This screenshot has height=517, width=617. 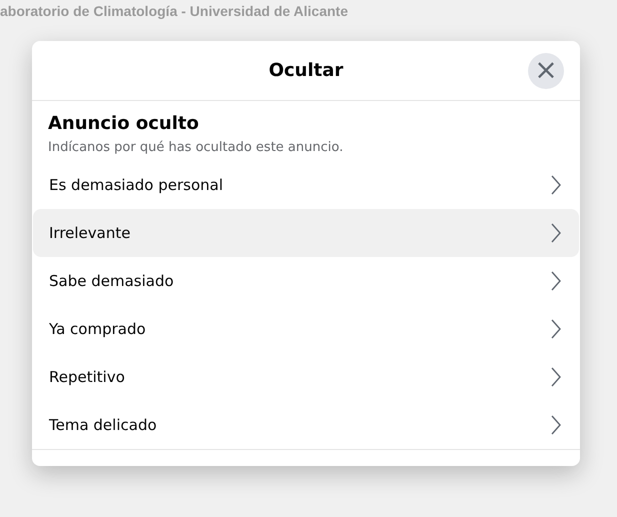 What do you see at coordinates (195, 148) in the screenshot?
I see `section-description: Indícanos por qué has ocultado este anuncio.` at bounding box center [195, 148].